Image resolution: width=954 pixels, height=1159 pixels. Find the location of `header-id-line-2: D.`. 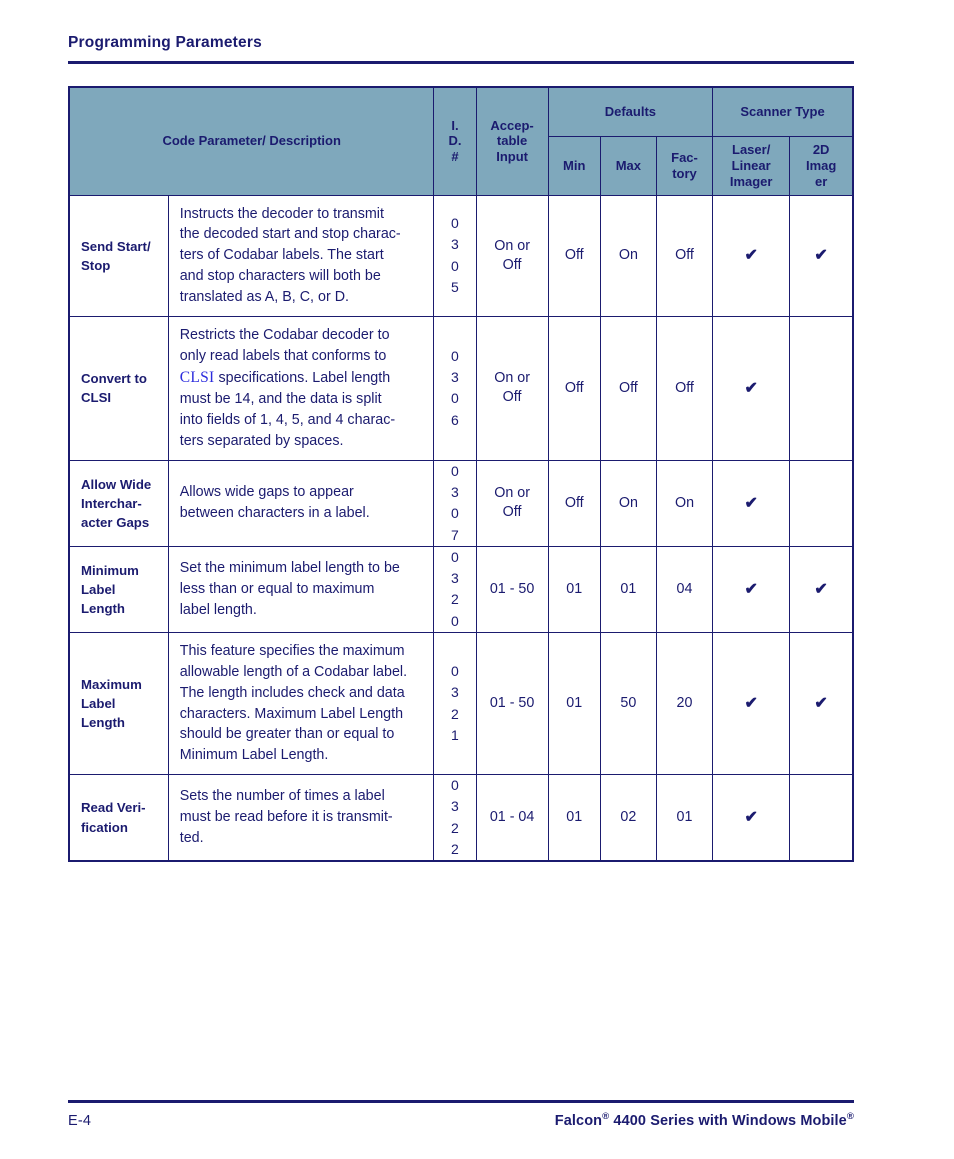

header-id-line-2: D. is located at coordinates (455, 141).